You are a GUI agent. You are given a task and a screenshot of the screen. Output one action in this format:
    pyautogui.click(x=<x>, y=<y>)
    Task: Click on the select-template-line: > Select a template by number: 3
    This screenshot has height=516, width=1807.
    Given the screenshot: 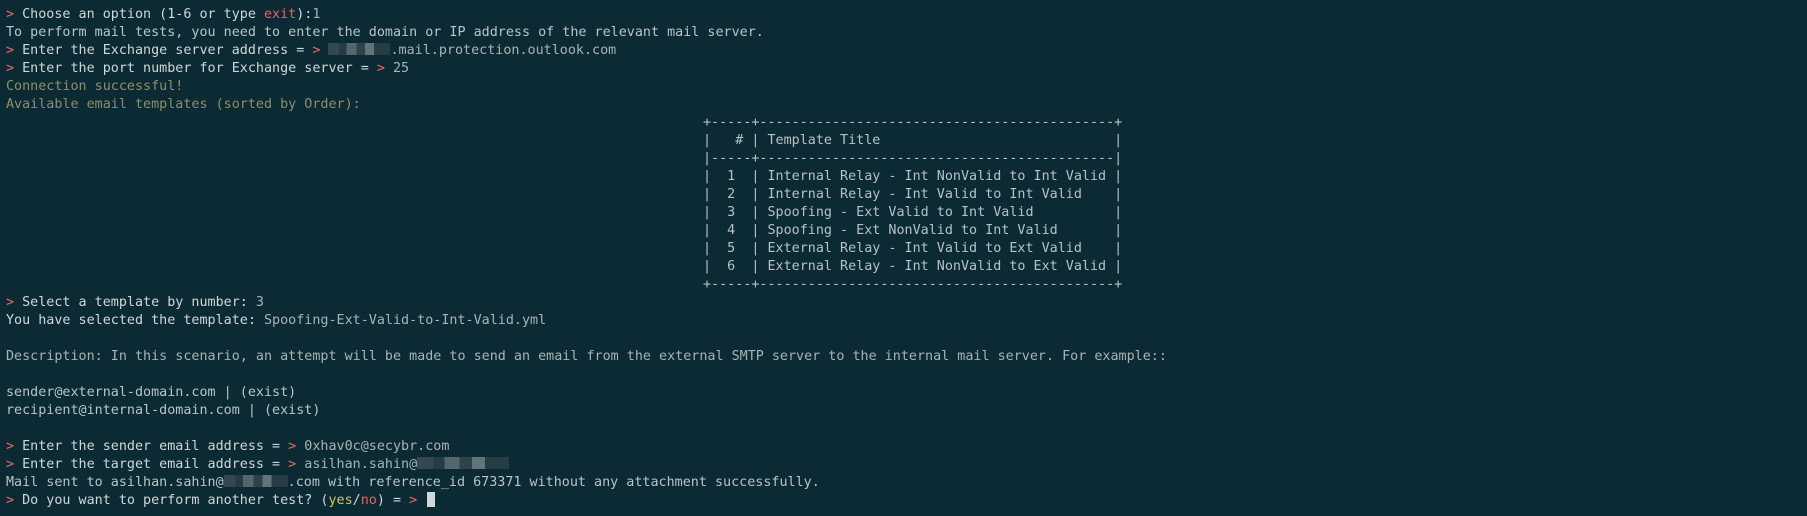 What is the action you would take?
    pyautogui.click(x=906, y=303)
    